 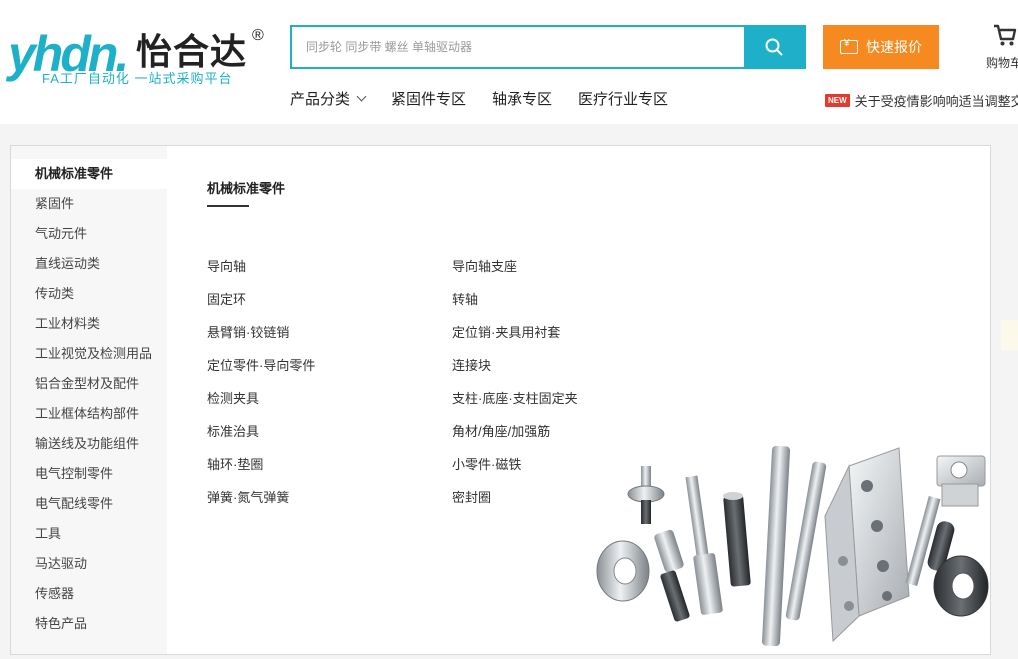 I want to click on category-item: 铝合金型材及配件, so click(x=89, y=384).